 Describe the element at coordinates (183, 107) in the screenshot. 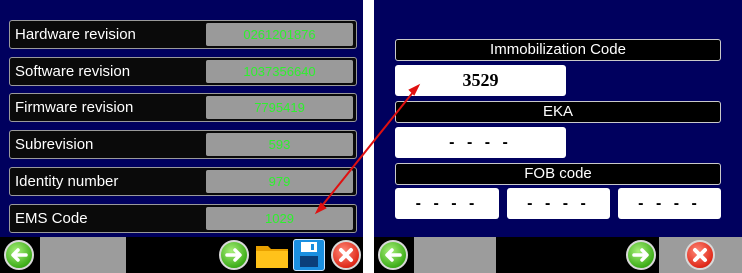

I see `firmware-revision-row: Firmware revision 7795419` at that location.